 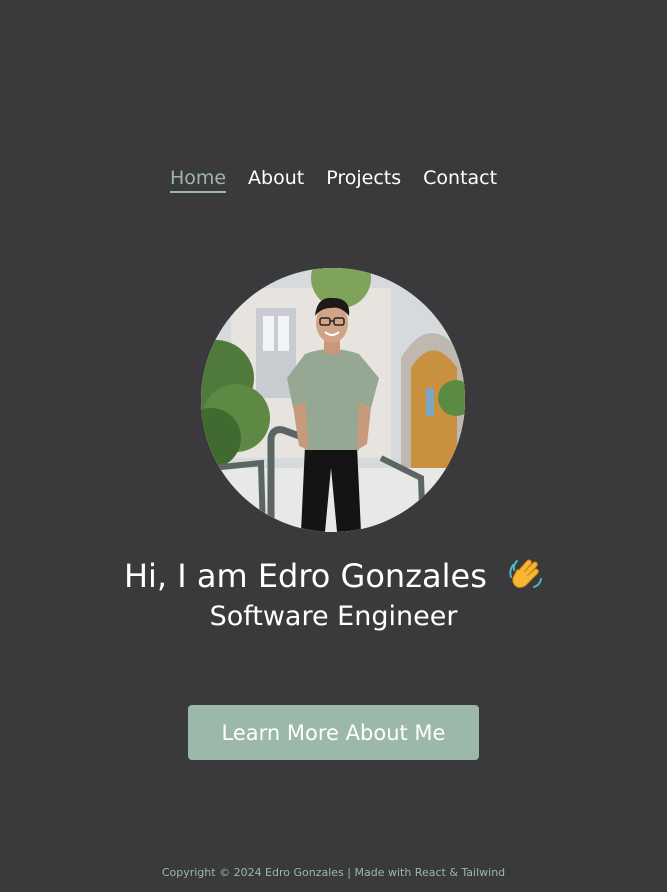 I want to click on hero-greeting: Hi, I am Edro Gonzales, so click(x=333, y=576).